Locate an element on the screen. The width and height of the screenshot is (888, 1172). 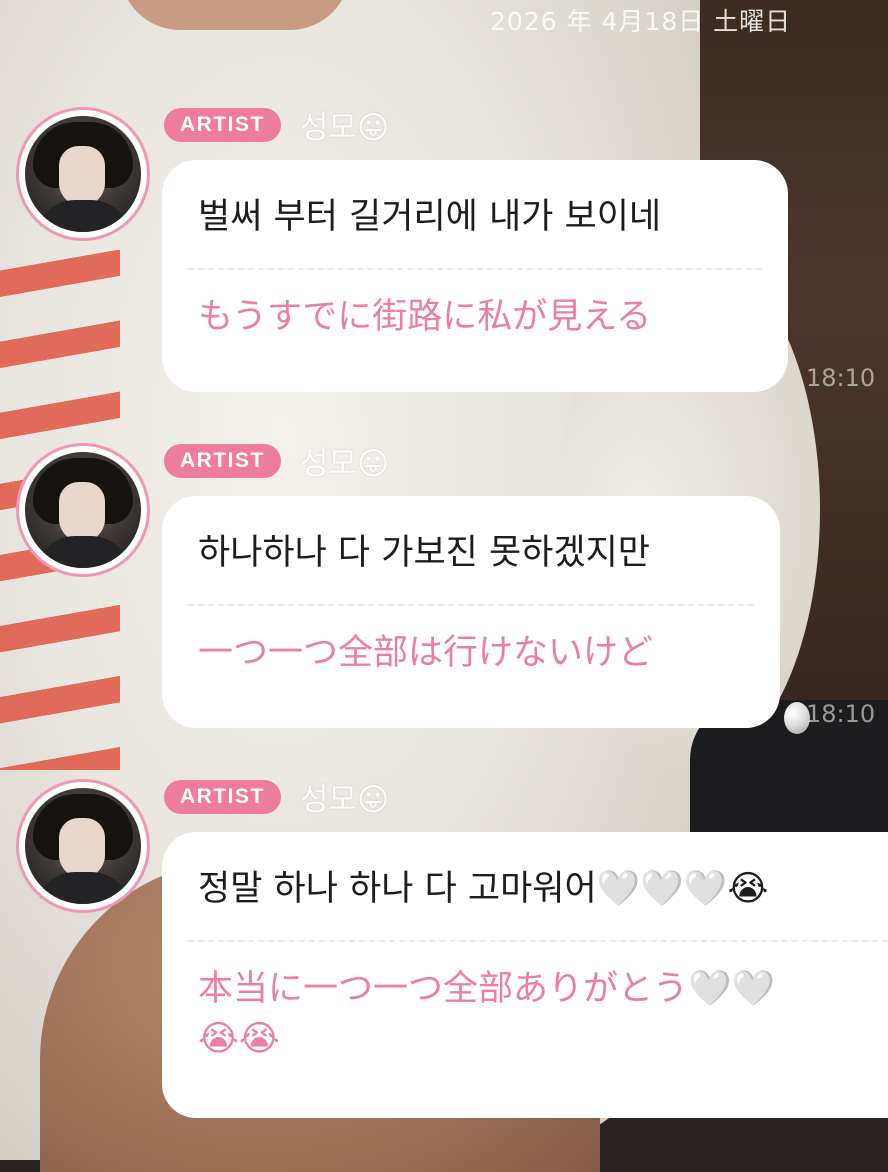
message-text-japanese: もうすでに街路に私が見える is located at coordinates (425, 317).